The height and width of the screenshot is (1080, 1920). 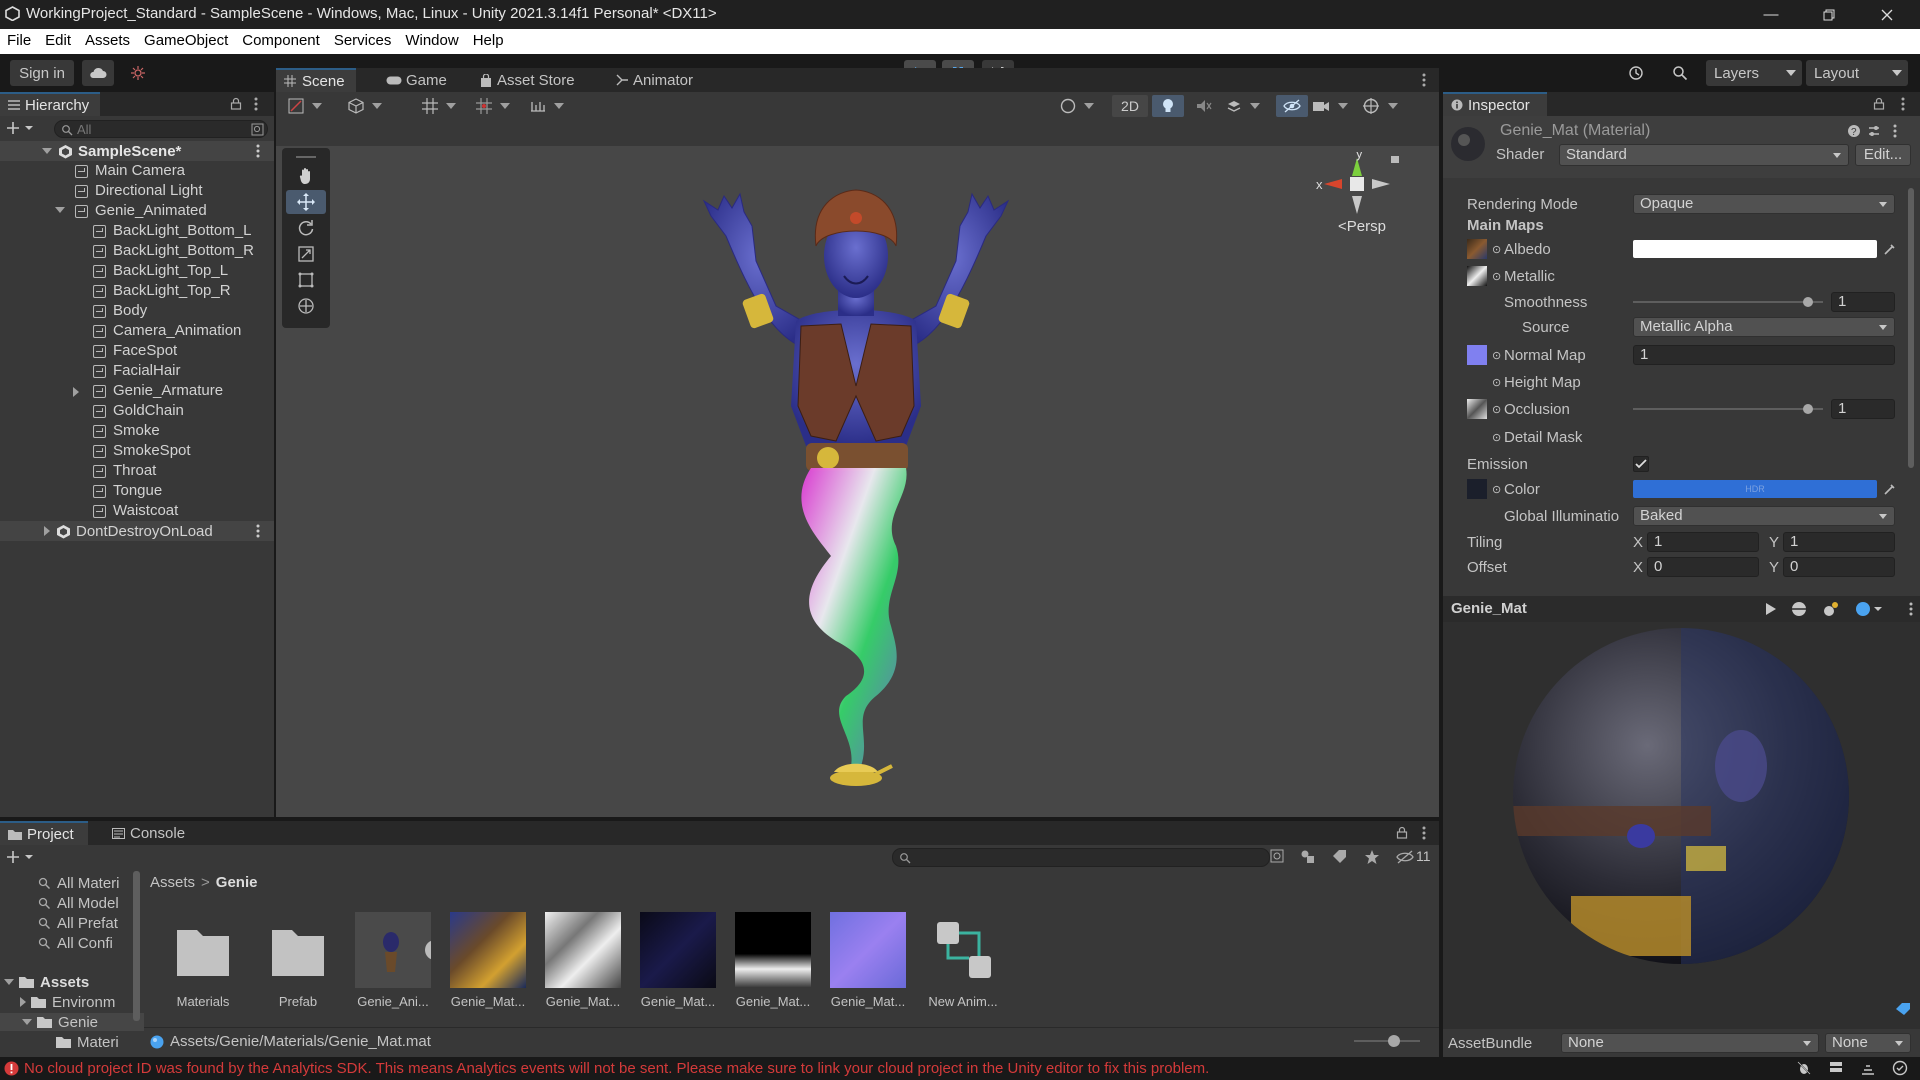 What do you see at coordinates (1636, 73) in the screenshot?
I see `history-button` at bounding box center [1636, 73].